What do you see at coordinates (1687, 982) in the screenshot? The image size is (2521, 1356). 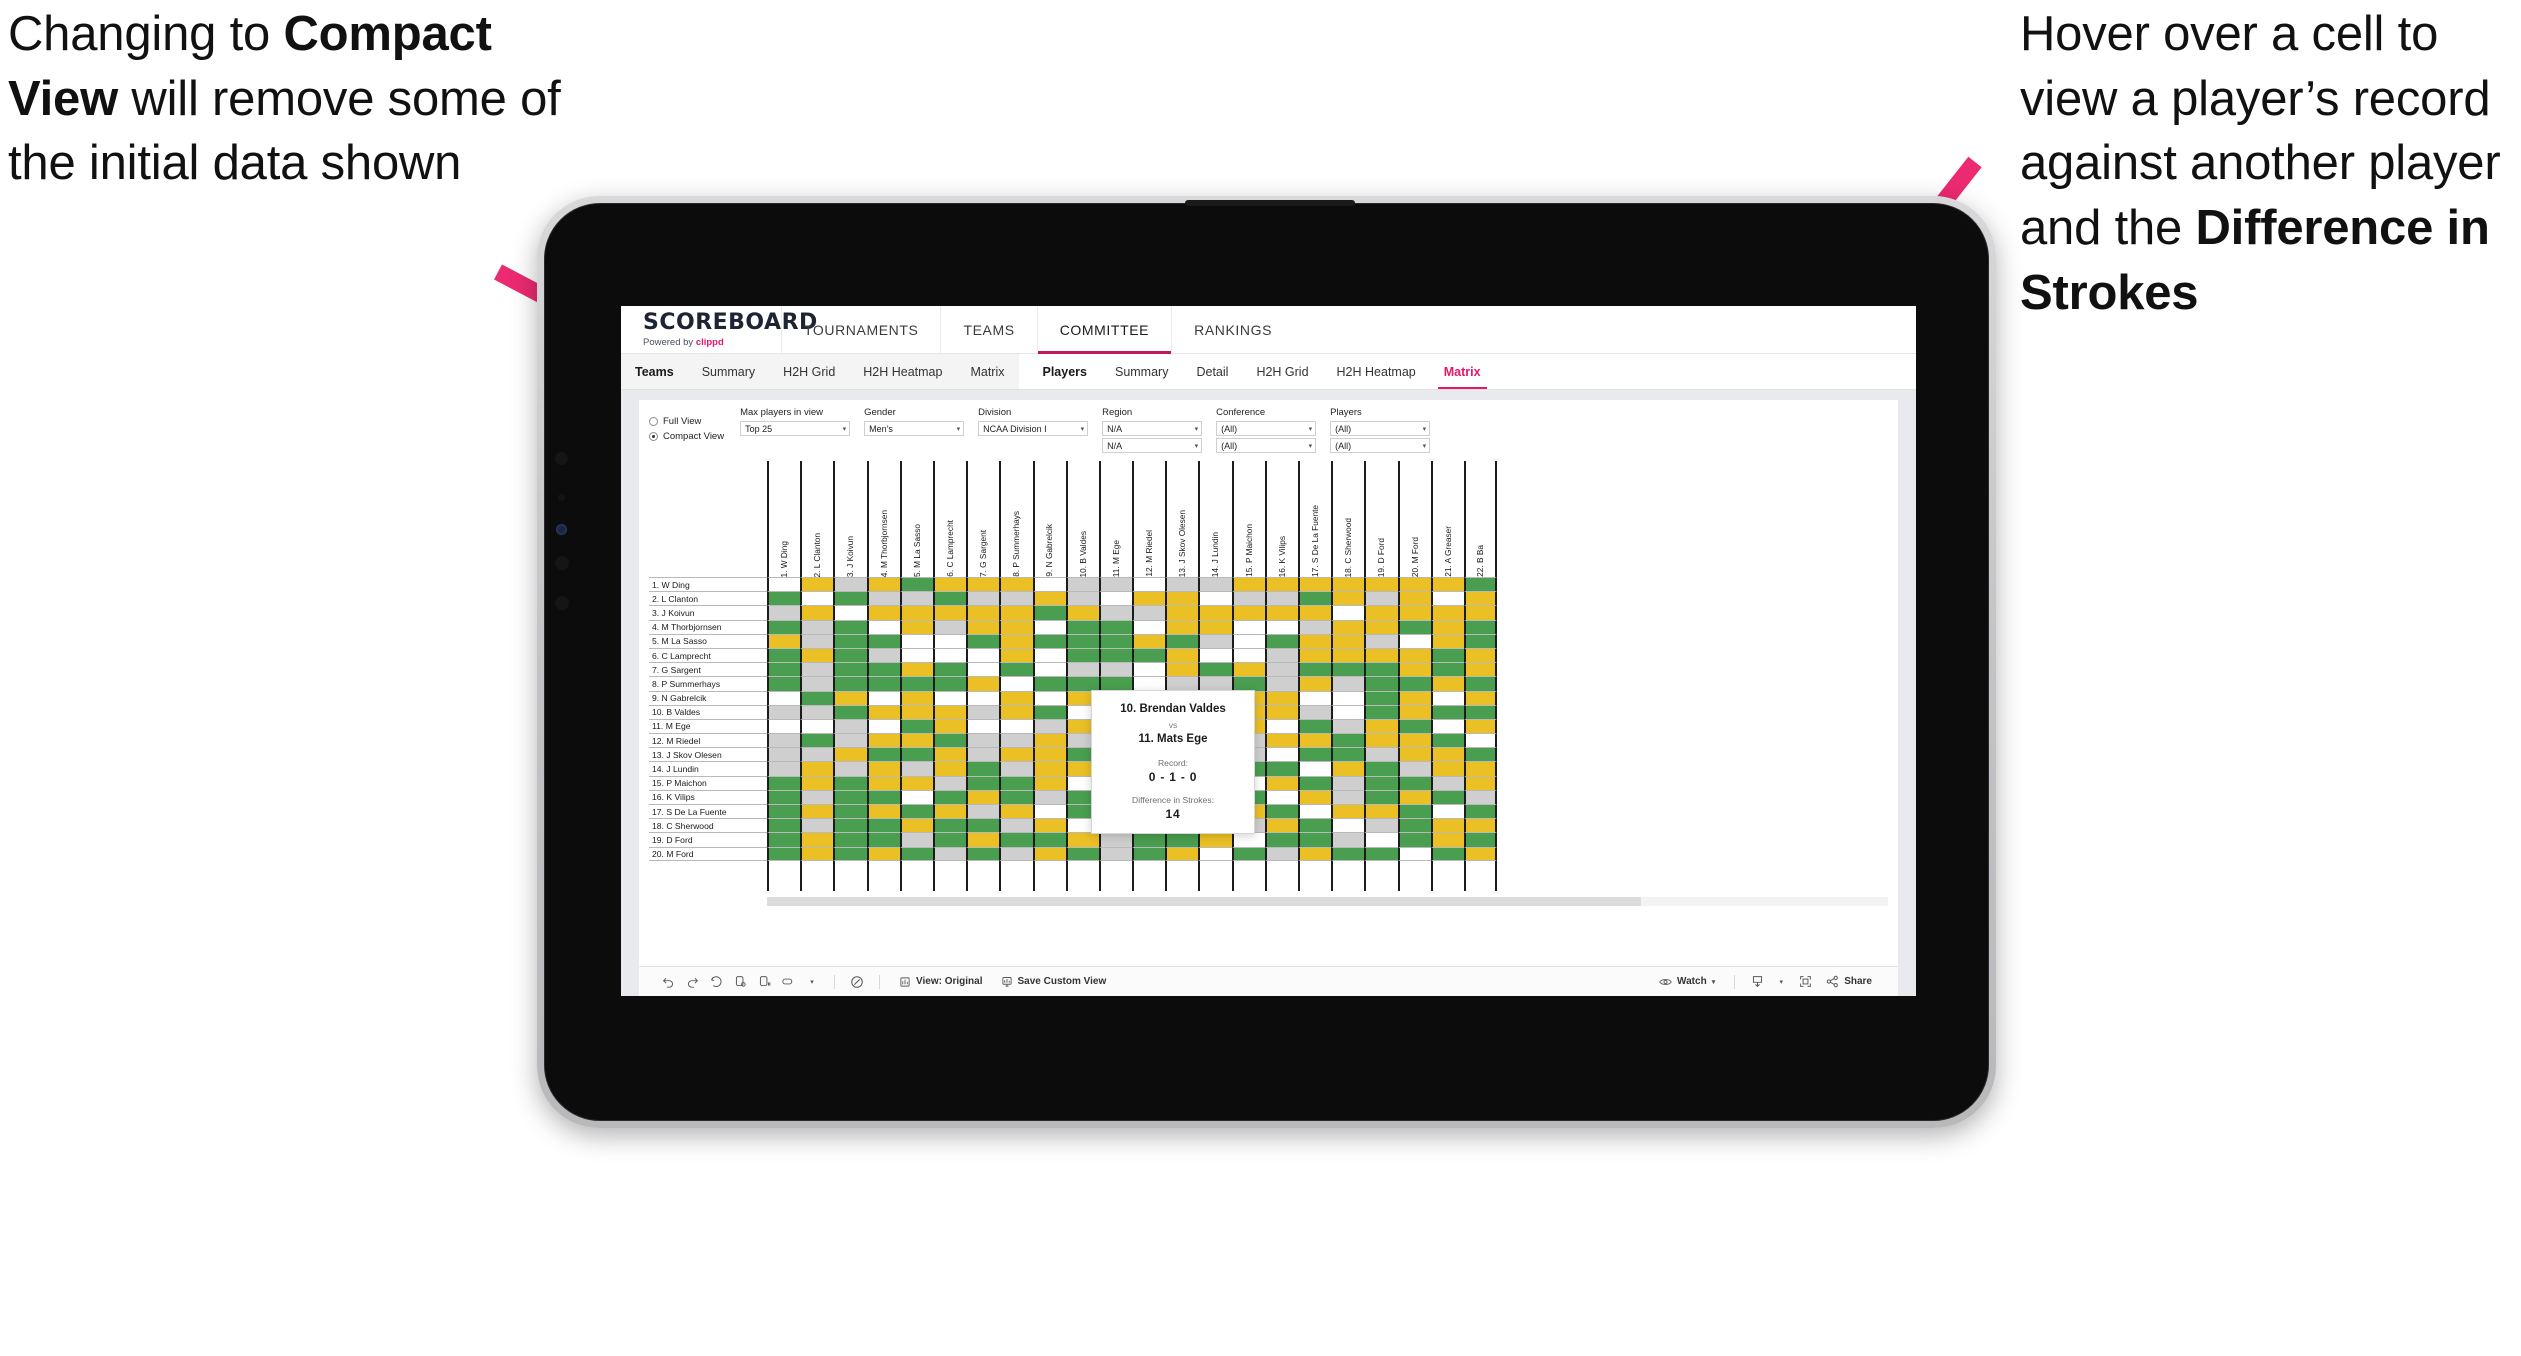 I see `watch-button: Watch ▾` at bounding box center [1687, 982].